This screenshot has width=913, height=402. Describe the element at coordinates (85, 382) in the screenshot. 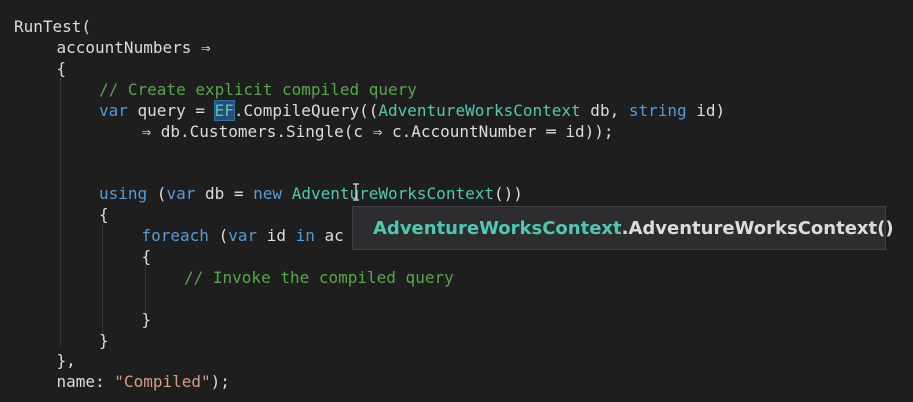

I see `code-token: name:` at that location.